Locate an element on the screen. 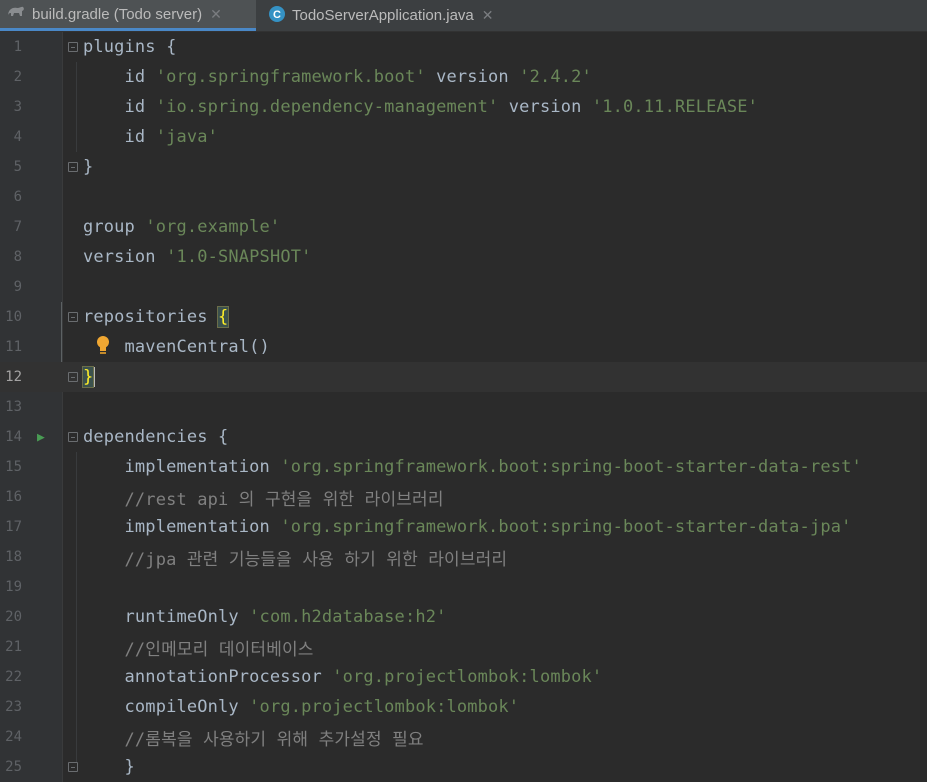 This screenshot has width=927, height=782. code-text: runtimeOnly 'com.h2database:h2' is located at coordinates (265, 617).